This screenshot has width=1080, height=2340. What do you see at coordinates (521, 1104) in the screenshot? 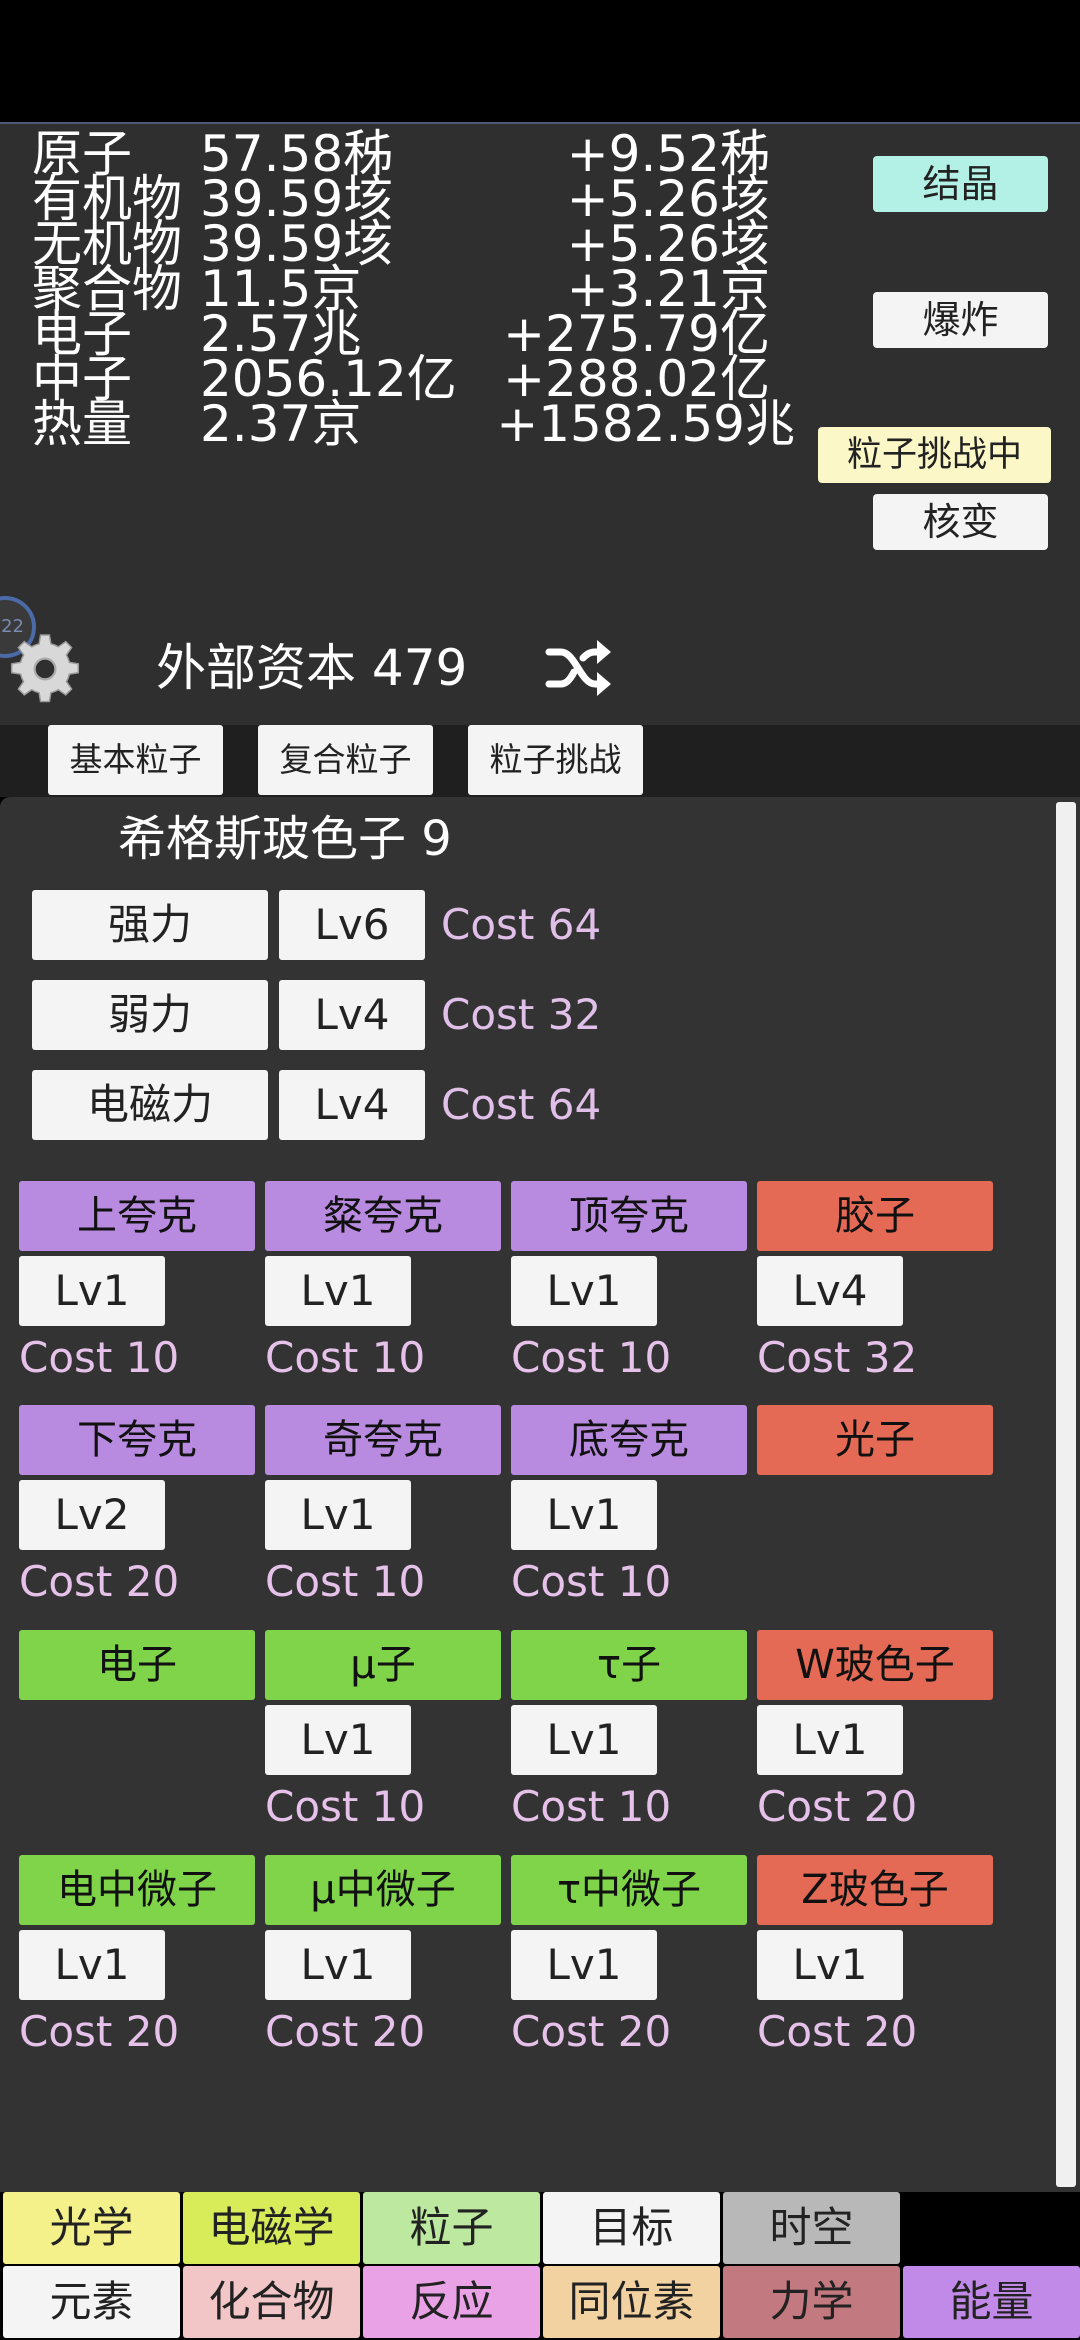
I see `force-em-cost: Cost 64` at bounding box center [521, 1104].